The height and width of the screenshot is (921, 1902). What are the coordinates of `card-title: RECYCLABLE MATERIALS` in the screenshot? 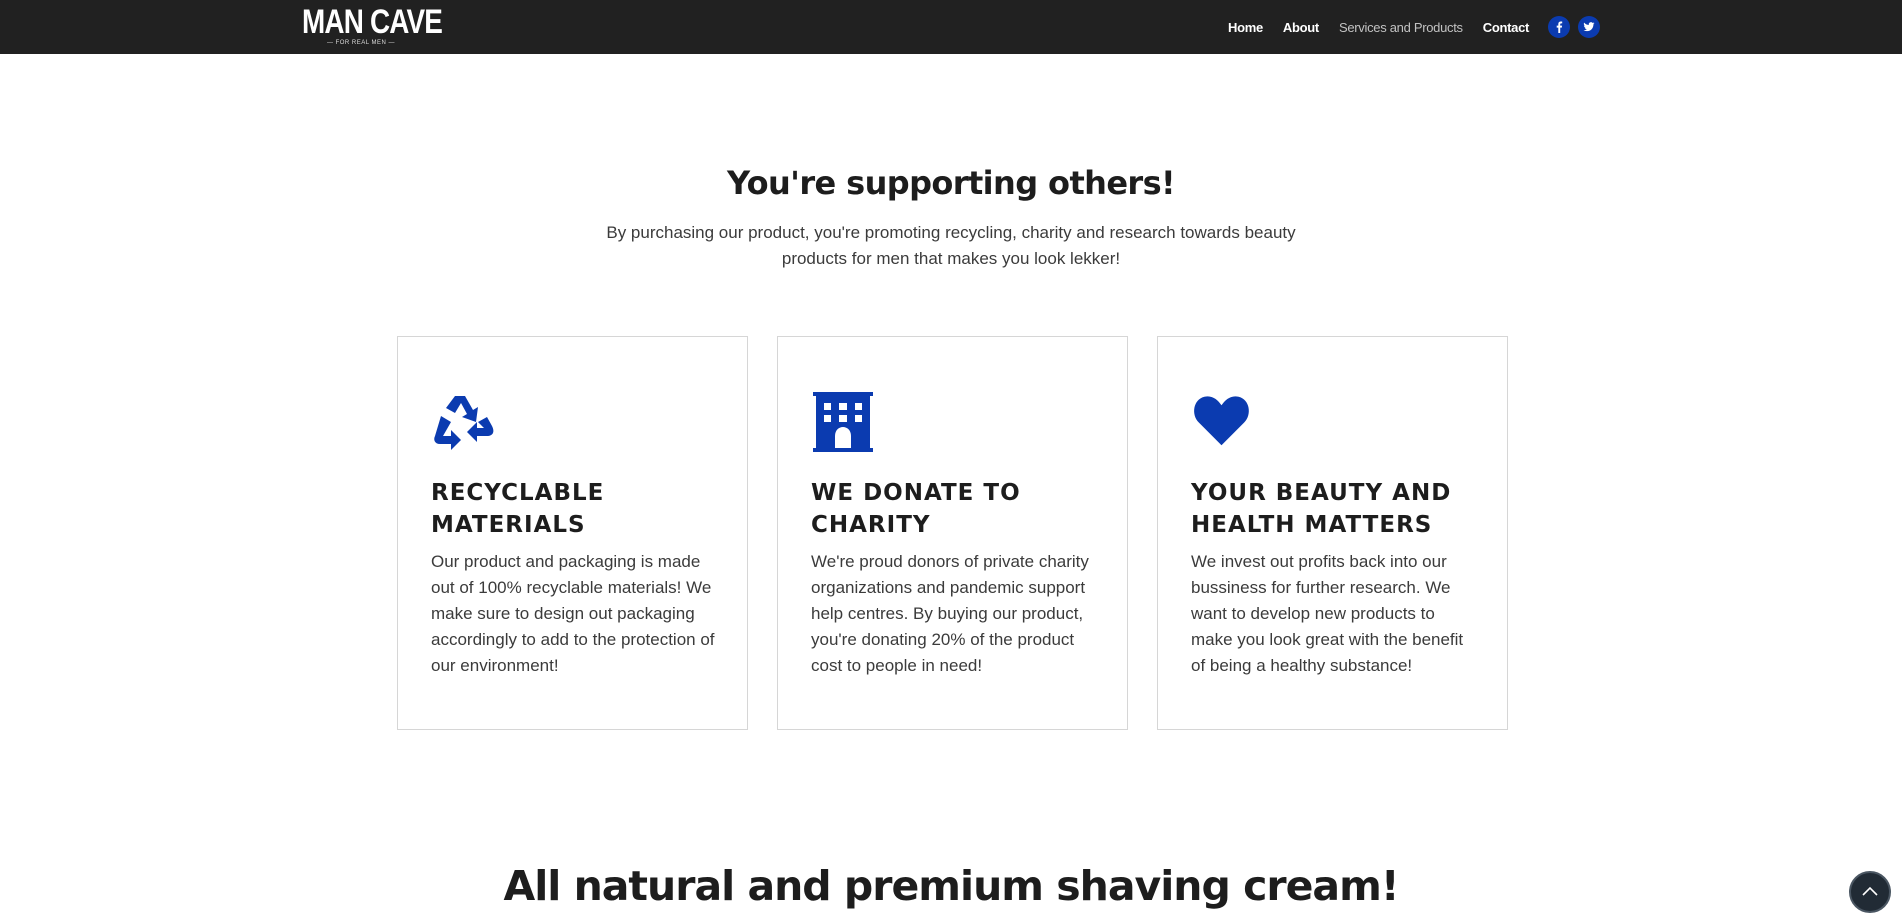 It's located at (518, 509).